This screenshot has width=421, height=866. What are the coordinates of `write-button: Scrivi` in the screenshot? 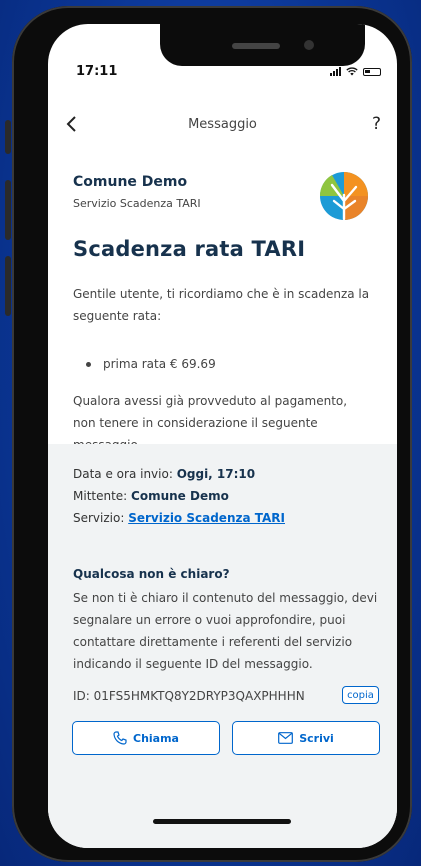 It's located at (306, 738).